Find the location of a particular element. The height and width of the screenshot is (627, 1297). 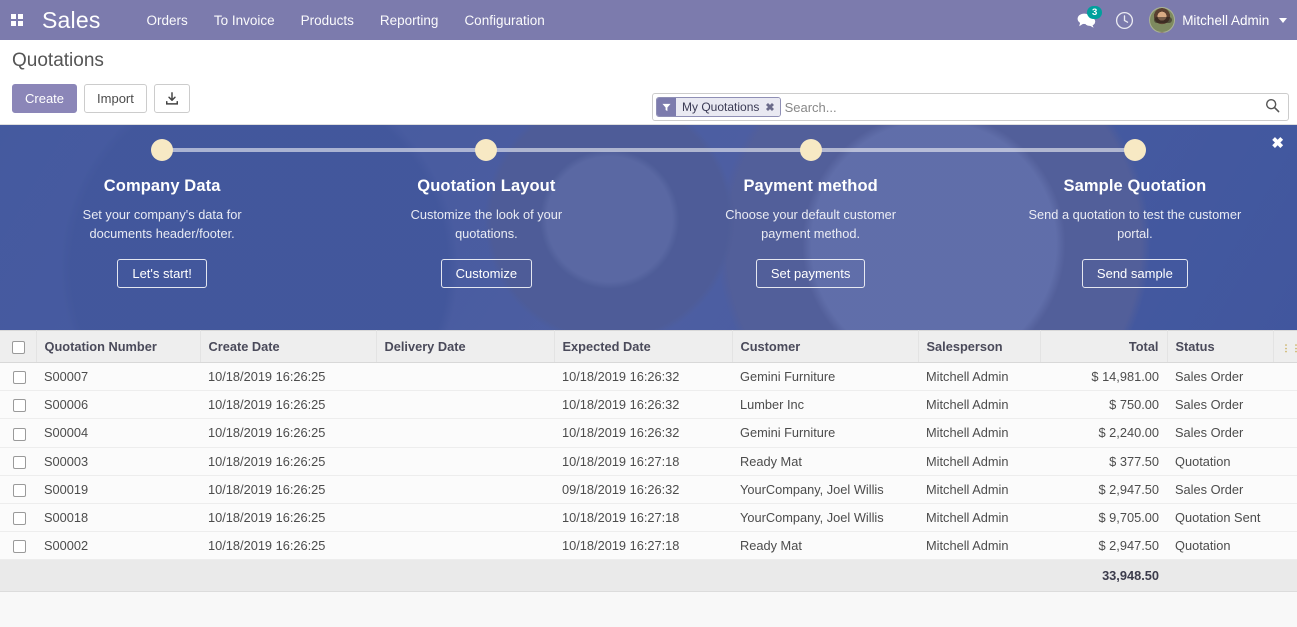

cell-expected-date: 09/18/2019 16:26:32 is located at coordinates (643, 489).